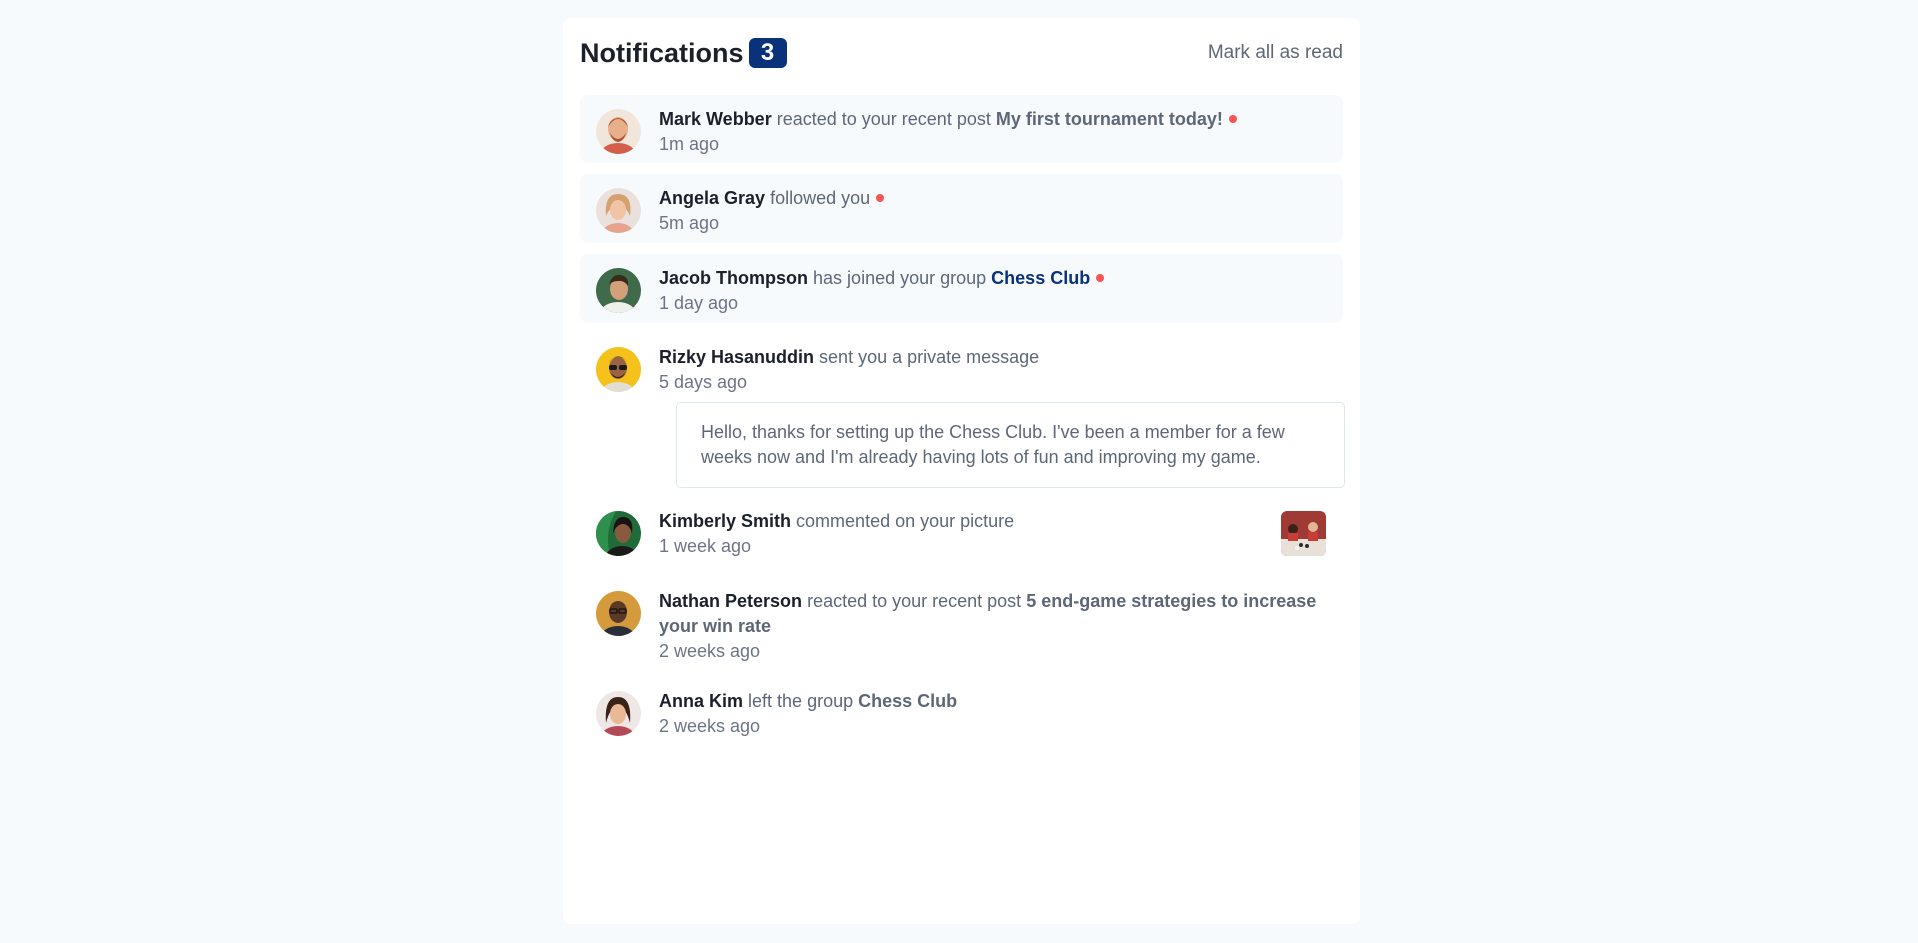  What do you see at coordinates (961, 53) in the screenshot?
I see `notifications-header: Notifications 3 Mark all as read` at bounding box center [961, 53].